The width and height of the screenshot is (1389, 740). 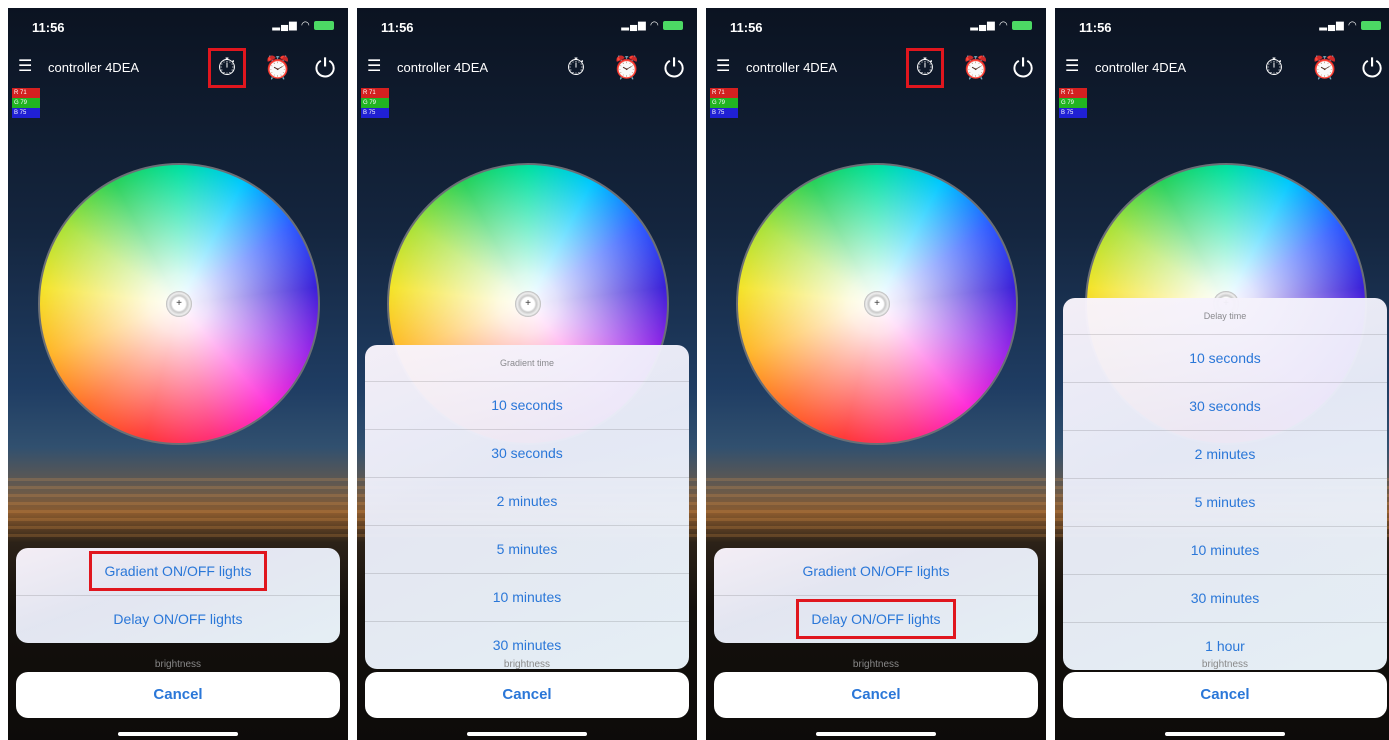 I want to click on picker-header: Gradient time, so click(x=527, y=363).